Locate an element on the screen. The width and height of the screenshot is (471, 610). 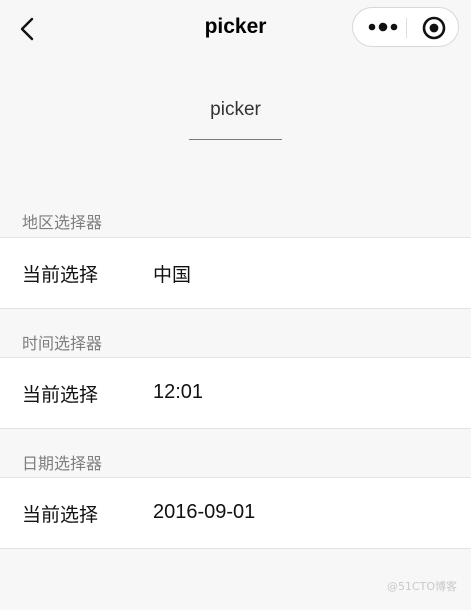
picker-intro-text: picker is located at coordinates (235, 118).